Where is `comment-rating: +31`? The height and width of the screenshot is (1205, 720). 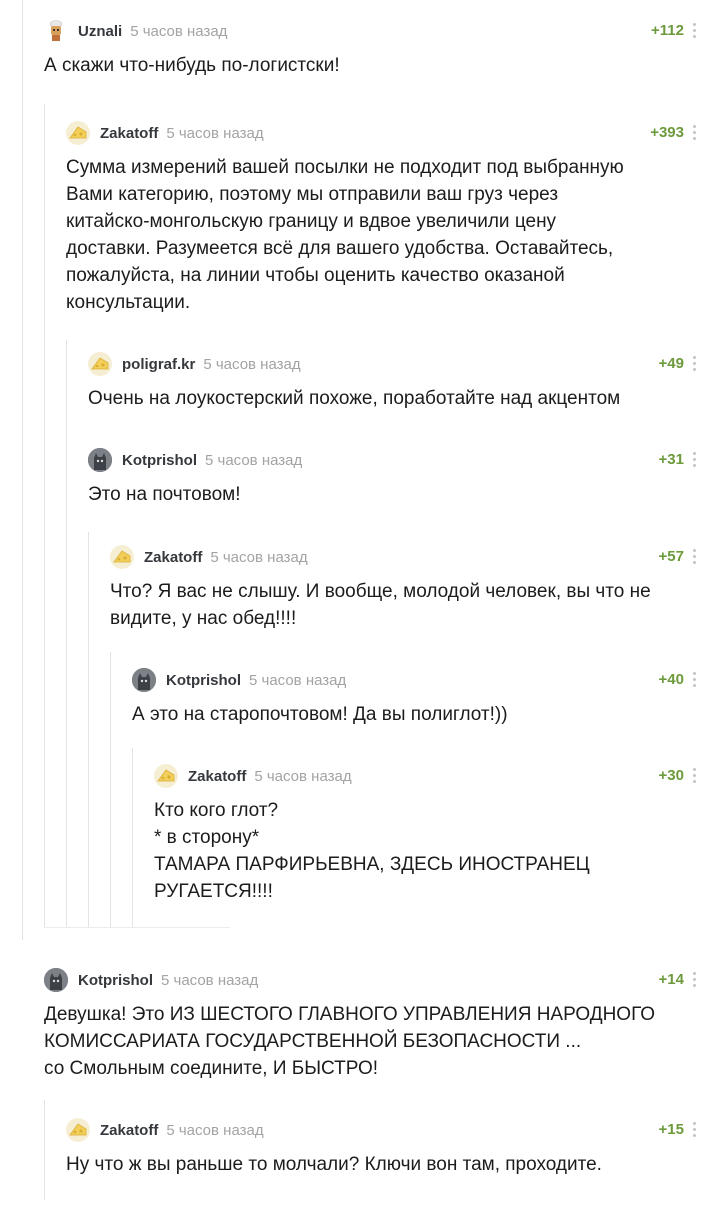 comment-rating: +31 is located at coordinates (671, 459).